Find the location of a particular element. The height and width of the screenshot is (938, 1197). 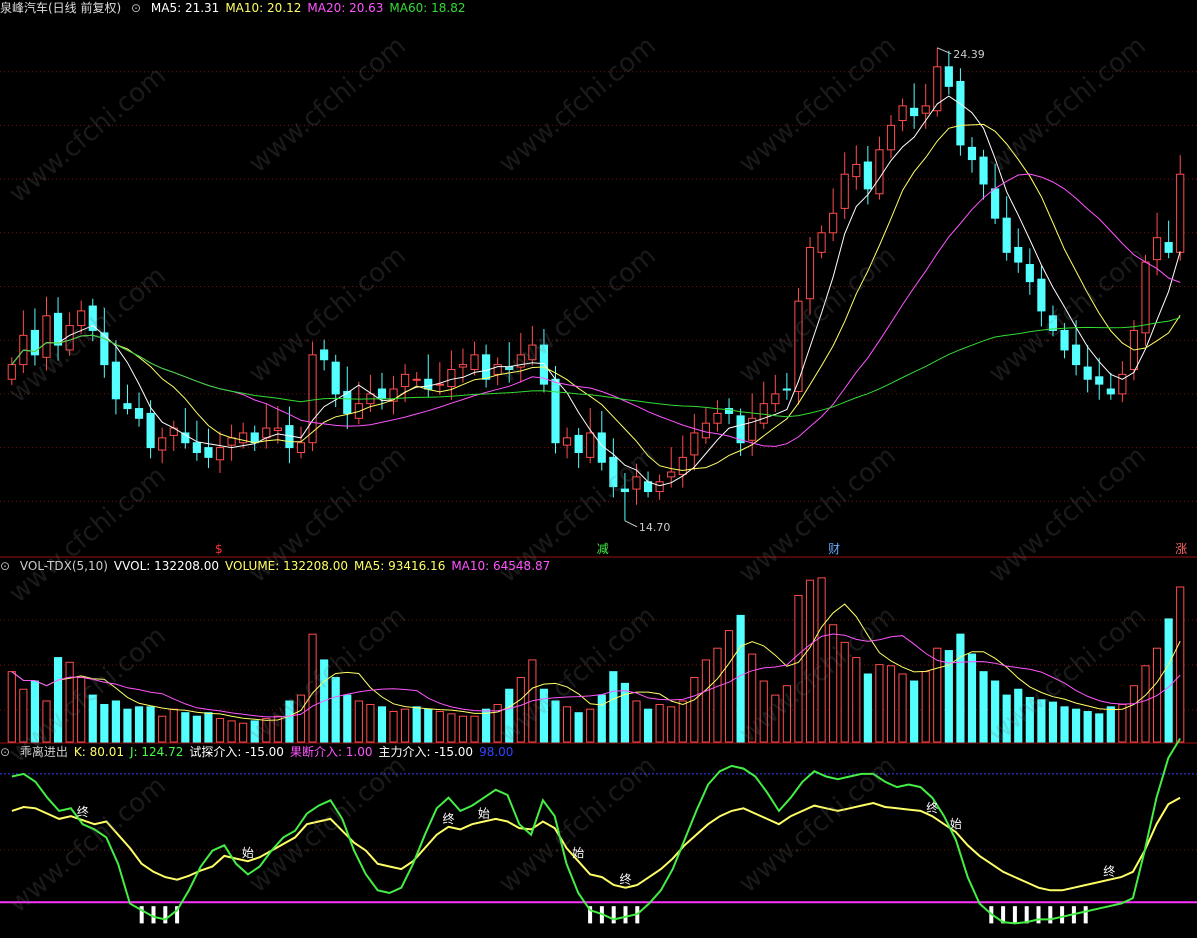

settings-icon: ⊙ is located at coordinates (136, 8).